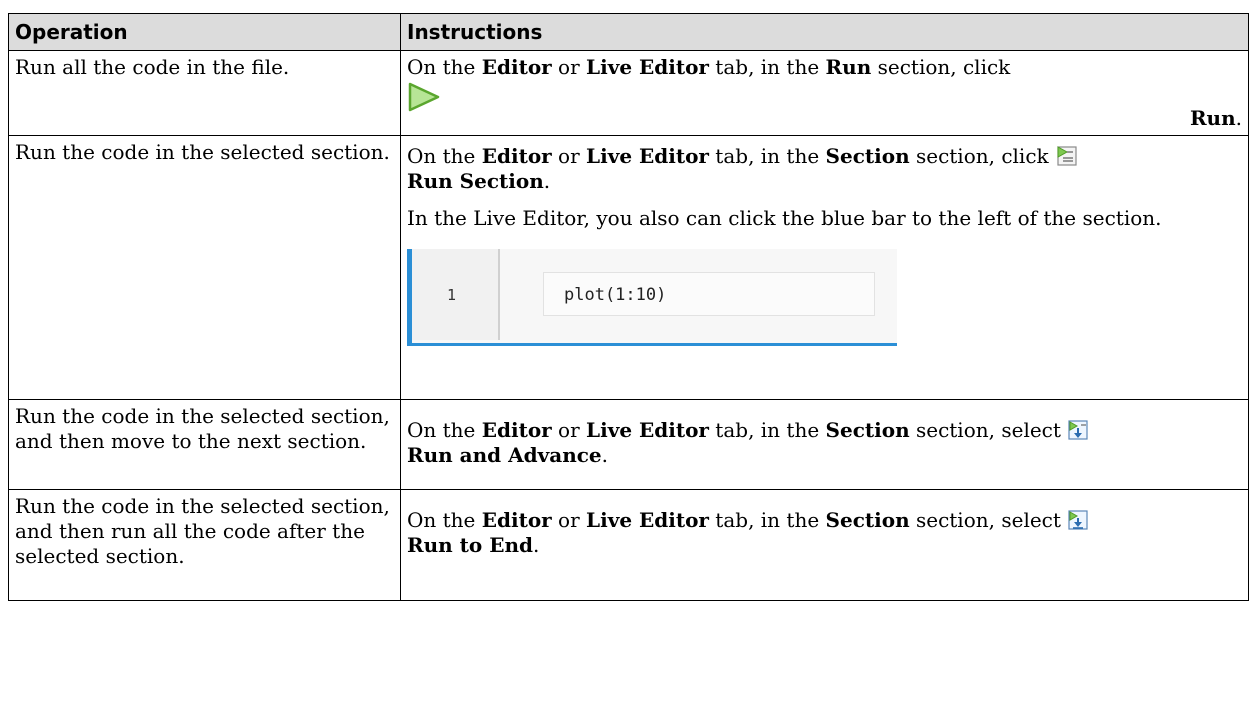 This screenshot has height=708, width=1256. I want to click on run-section-button-label: Run Section, so click(475, 181).